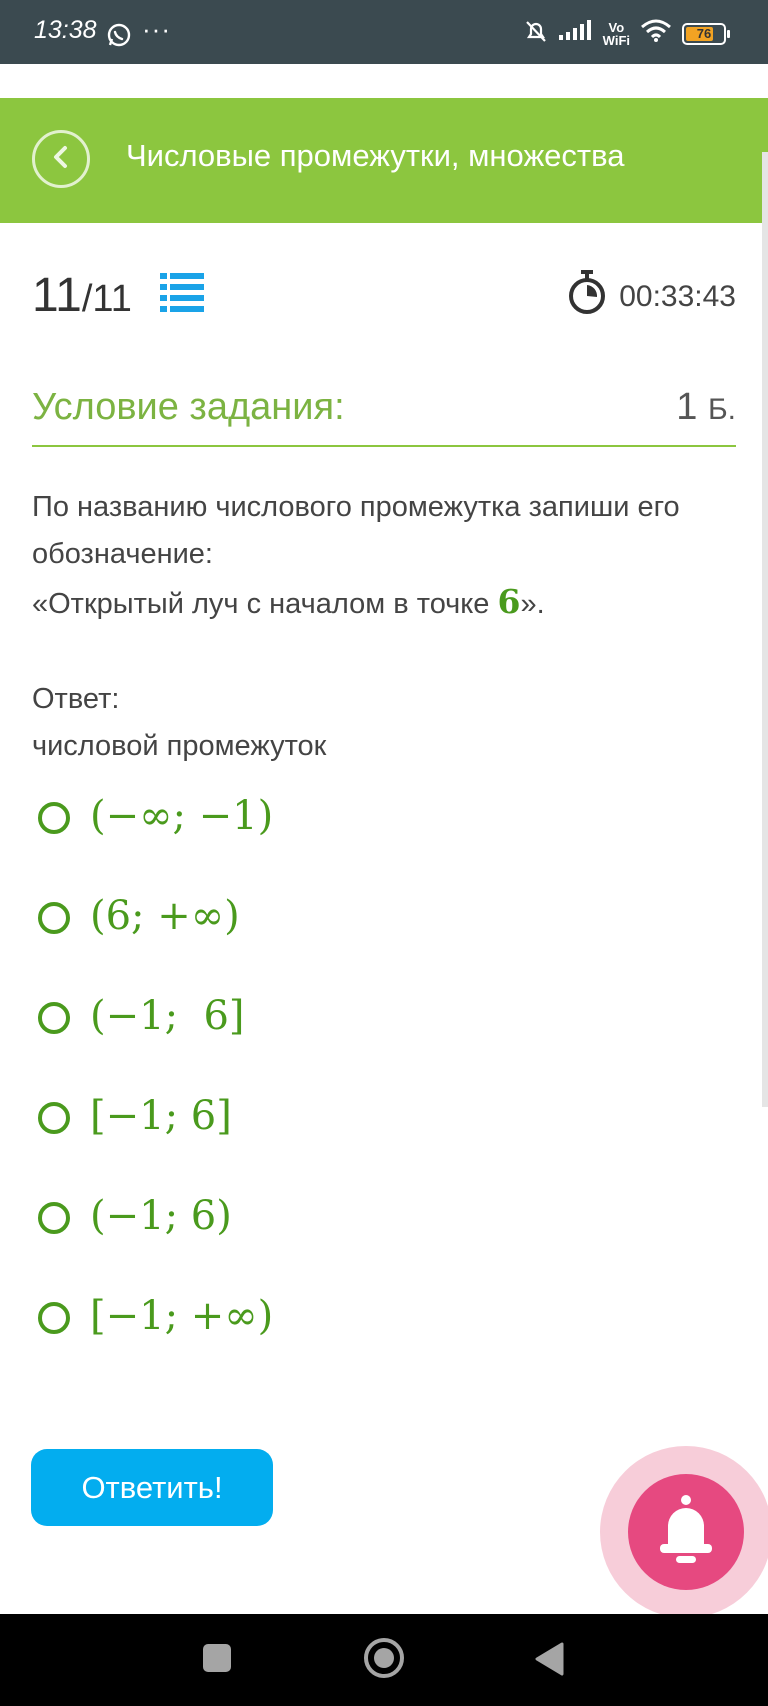 This screenshot has height=1706, width=768. What do you see at coordinates (182, 294) in the screenshot?
I see `list-icon` at bounding box center [182, 294].